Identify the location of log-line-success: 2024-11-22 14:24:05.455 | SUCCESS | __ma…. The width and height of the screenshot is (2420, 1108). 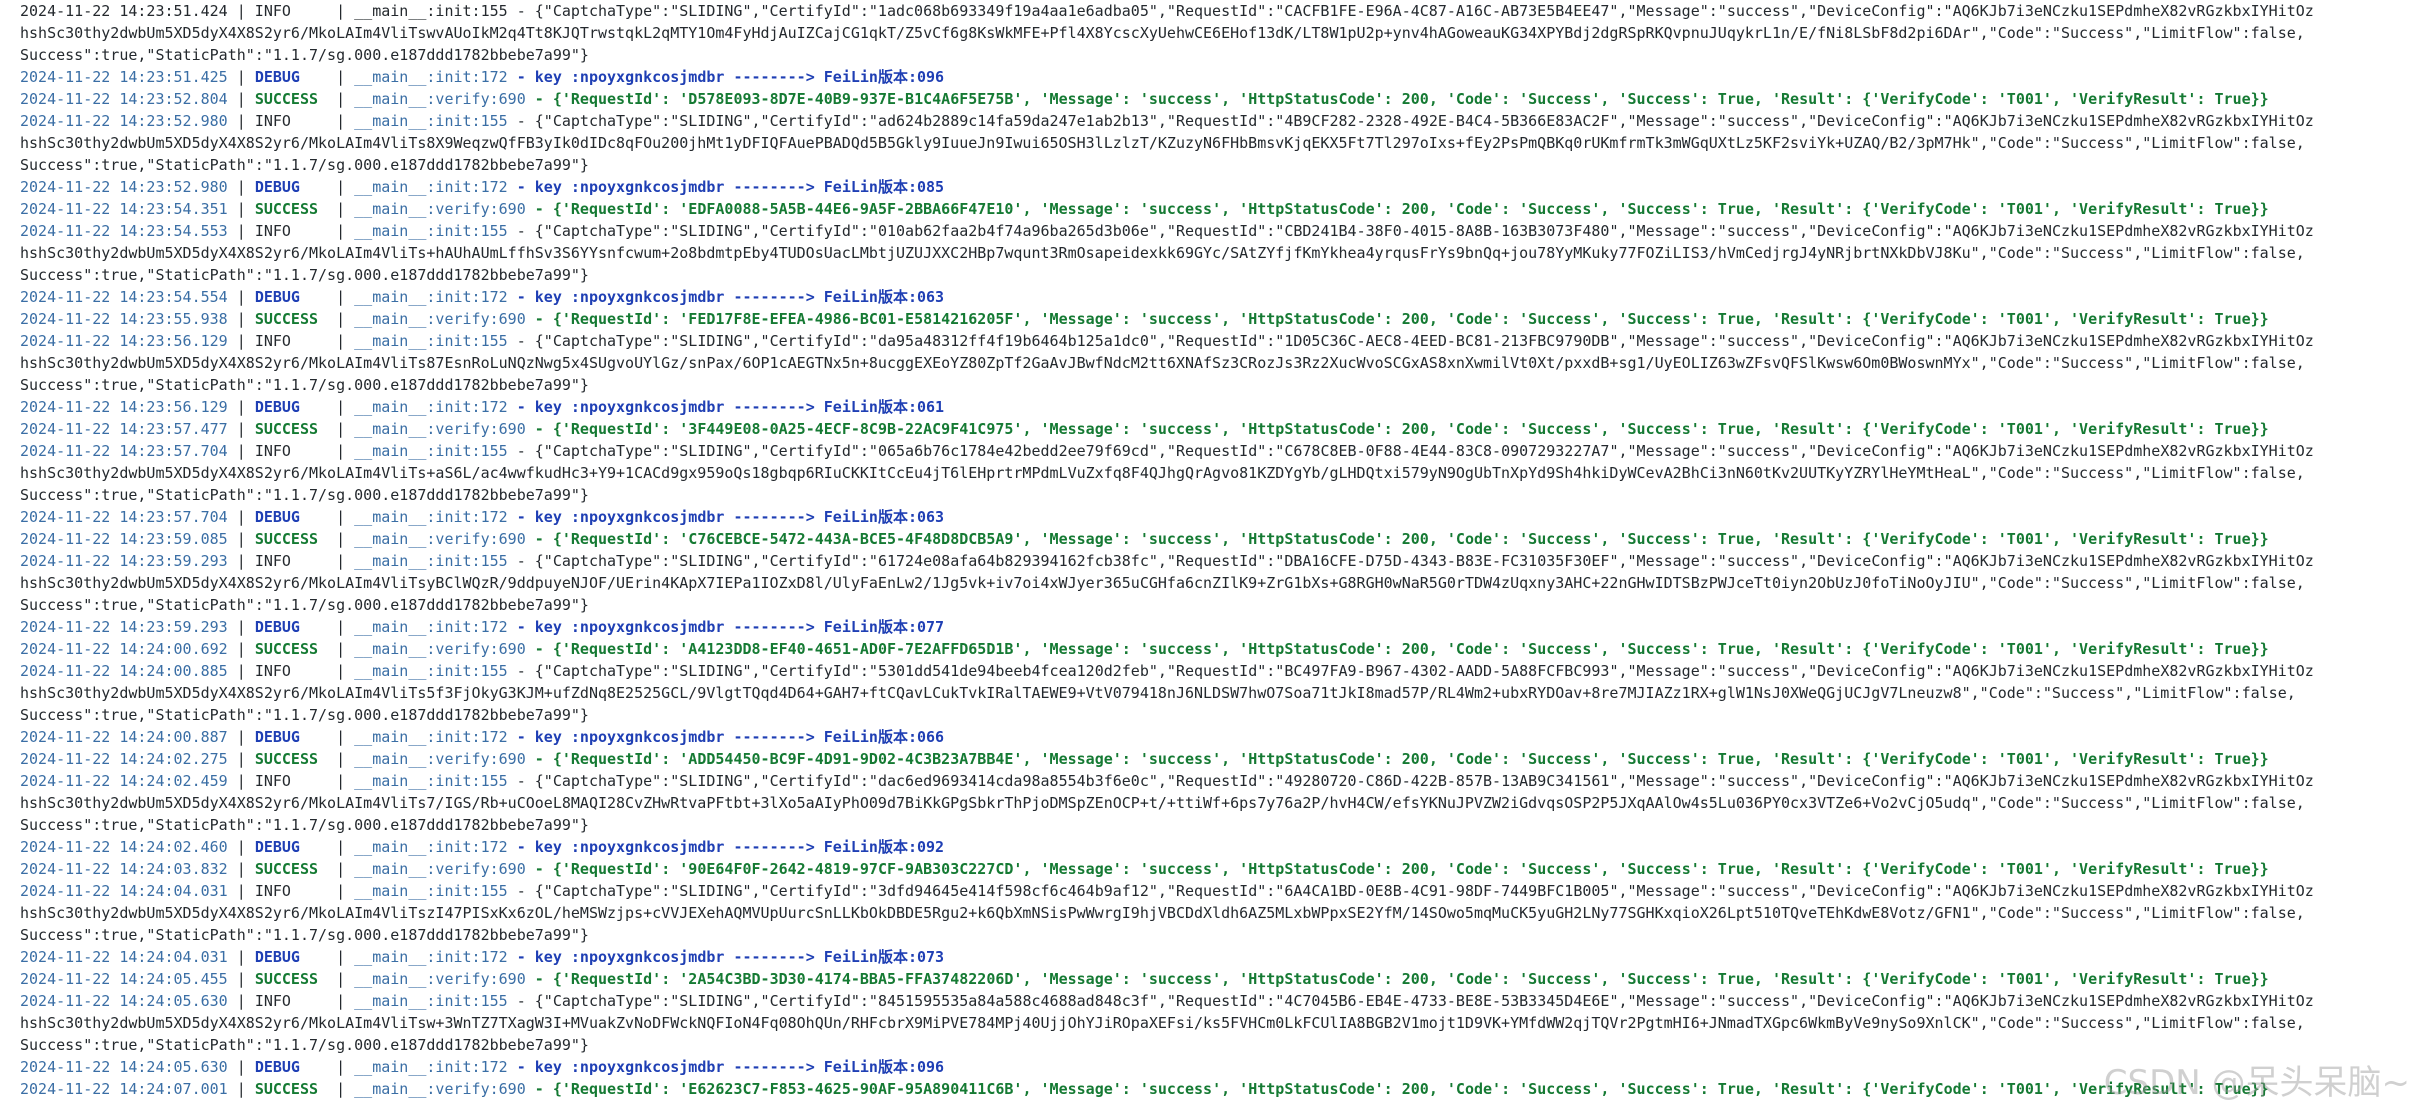
(1217, 979).